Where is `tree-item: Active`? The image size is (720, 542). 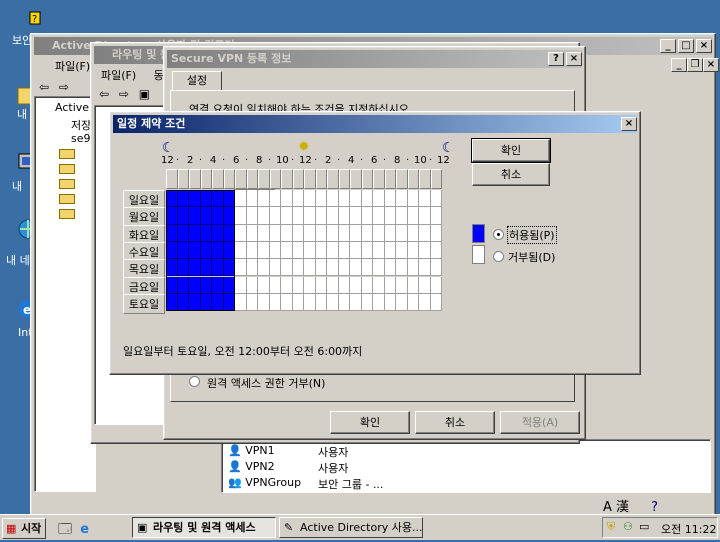
tree-item: Active is located at coordinates (72, 107).